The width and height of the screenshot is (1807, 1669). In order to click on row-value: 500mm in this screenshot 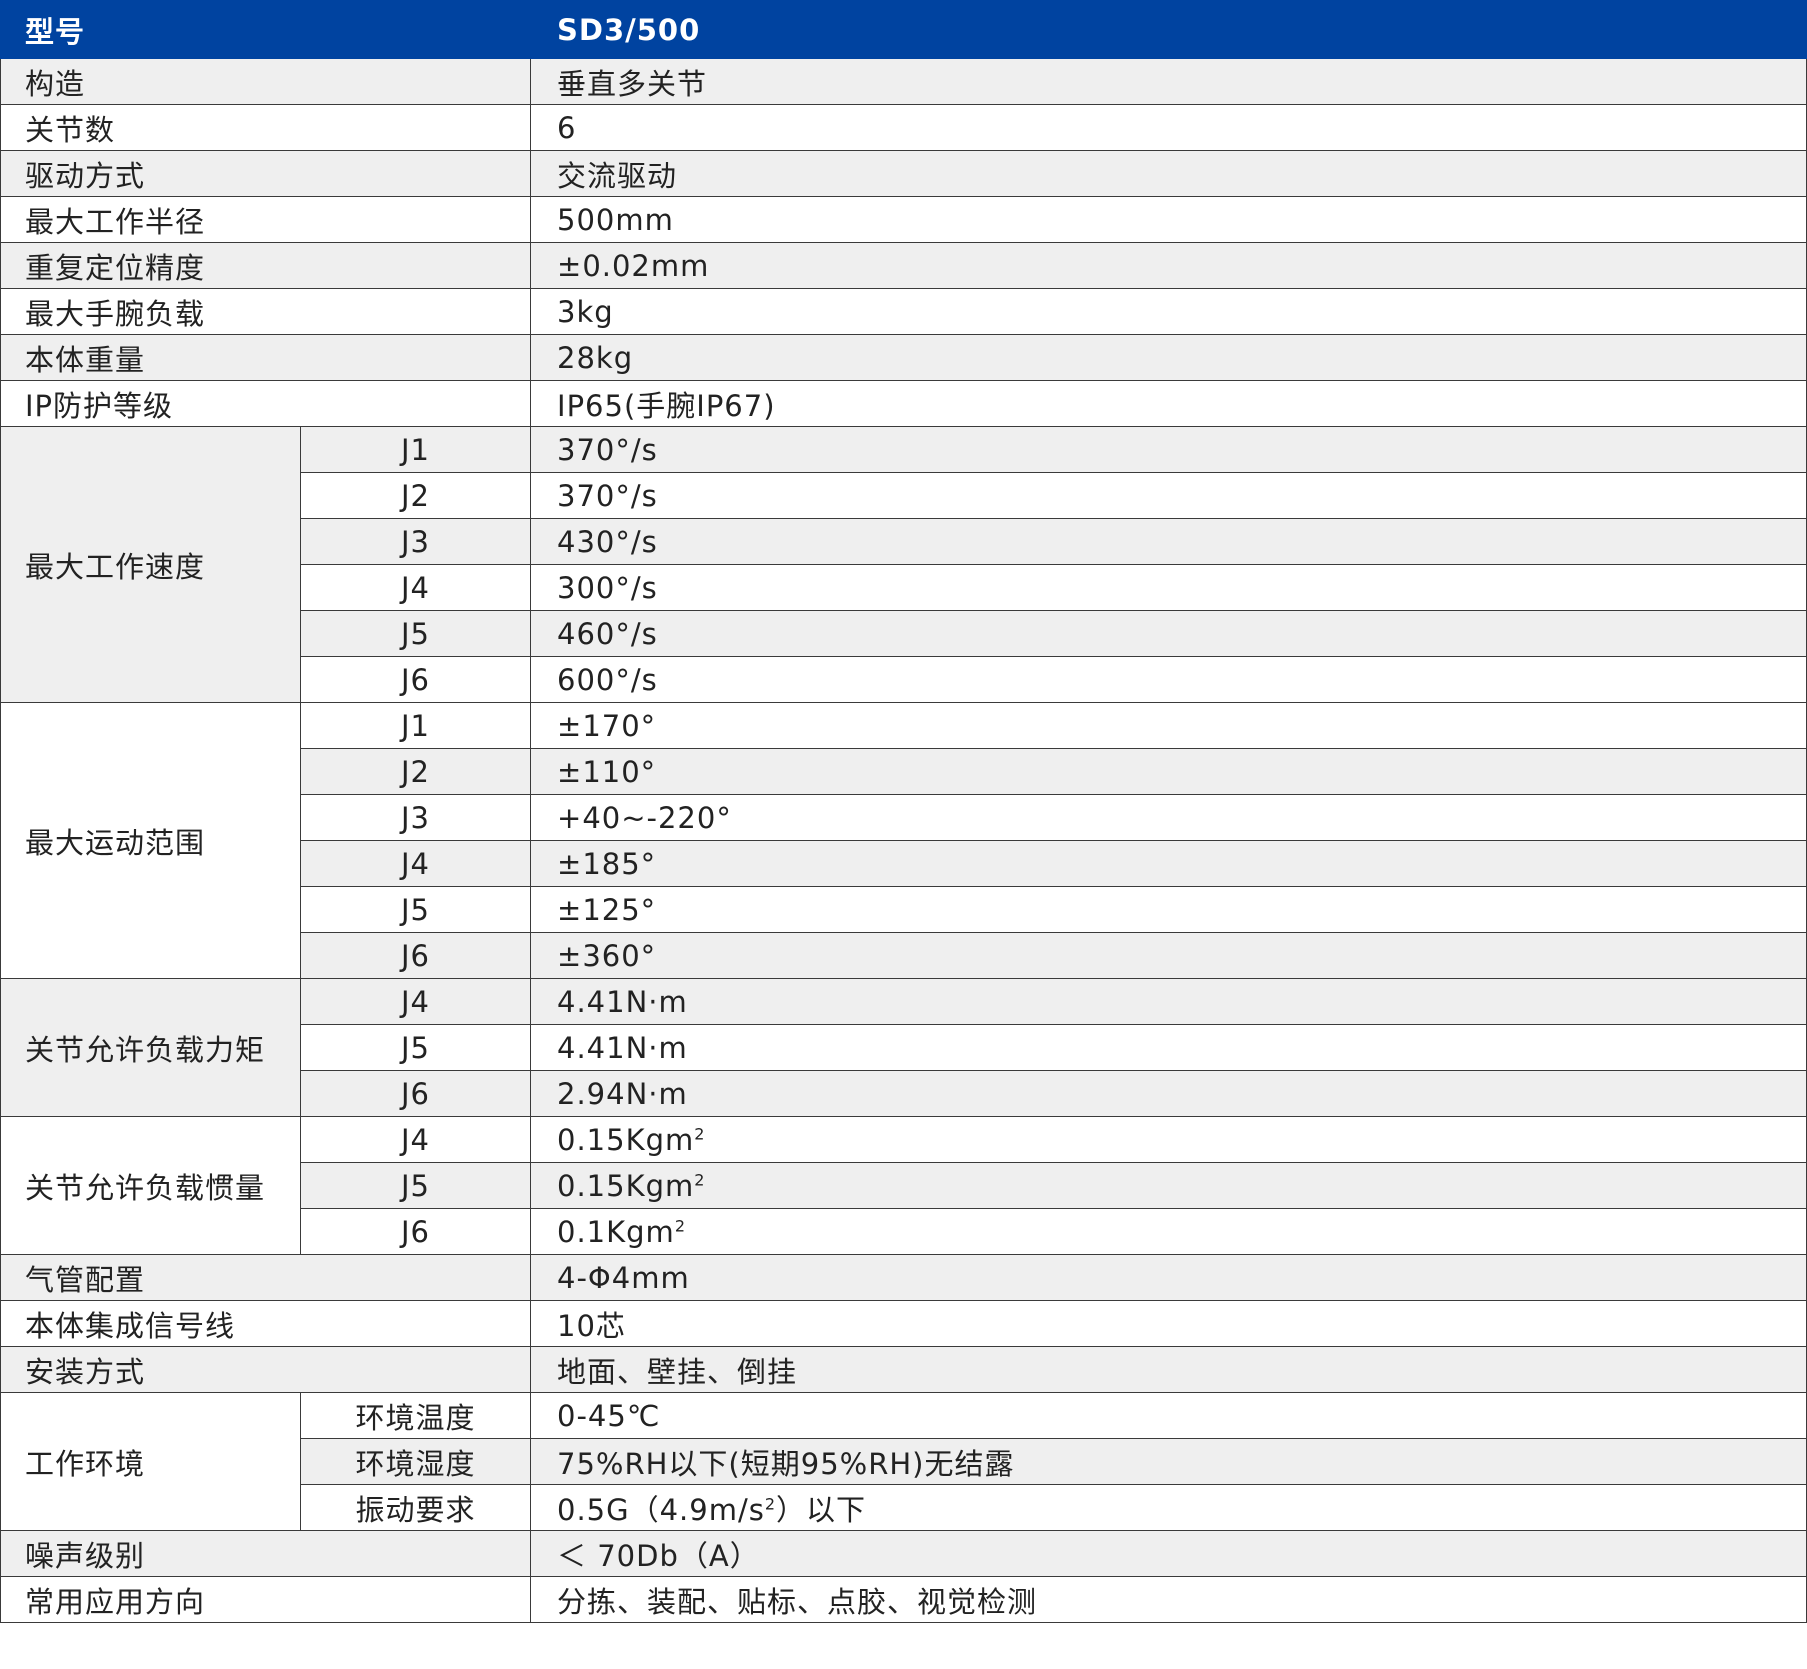, I will do `click(1168, 219)`.